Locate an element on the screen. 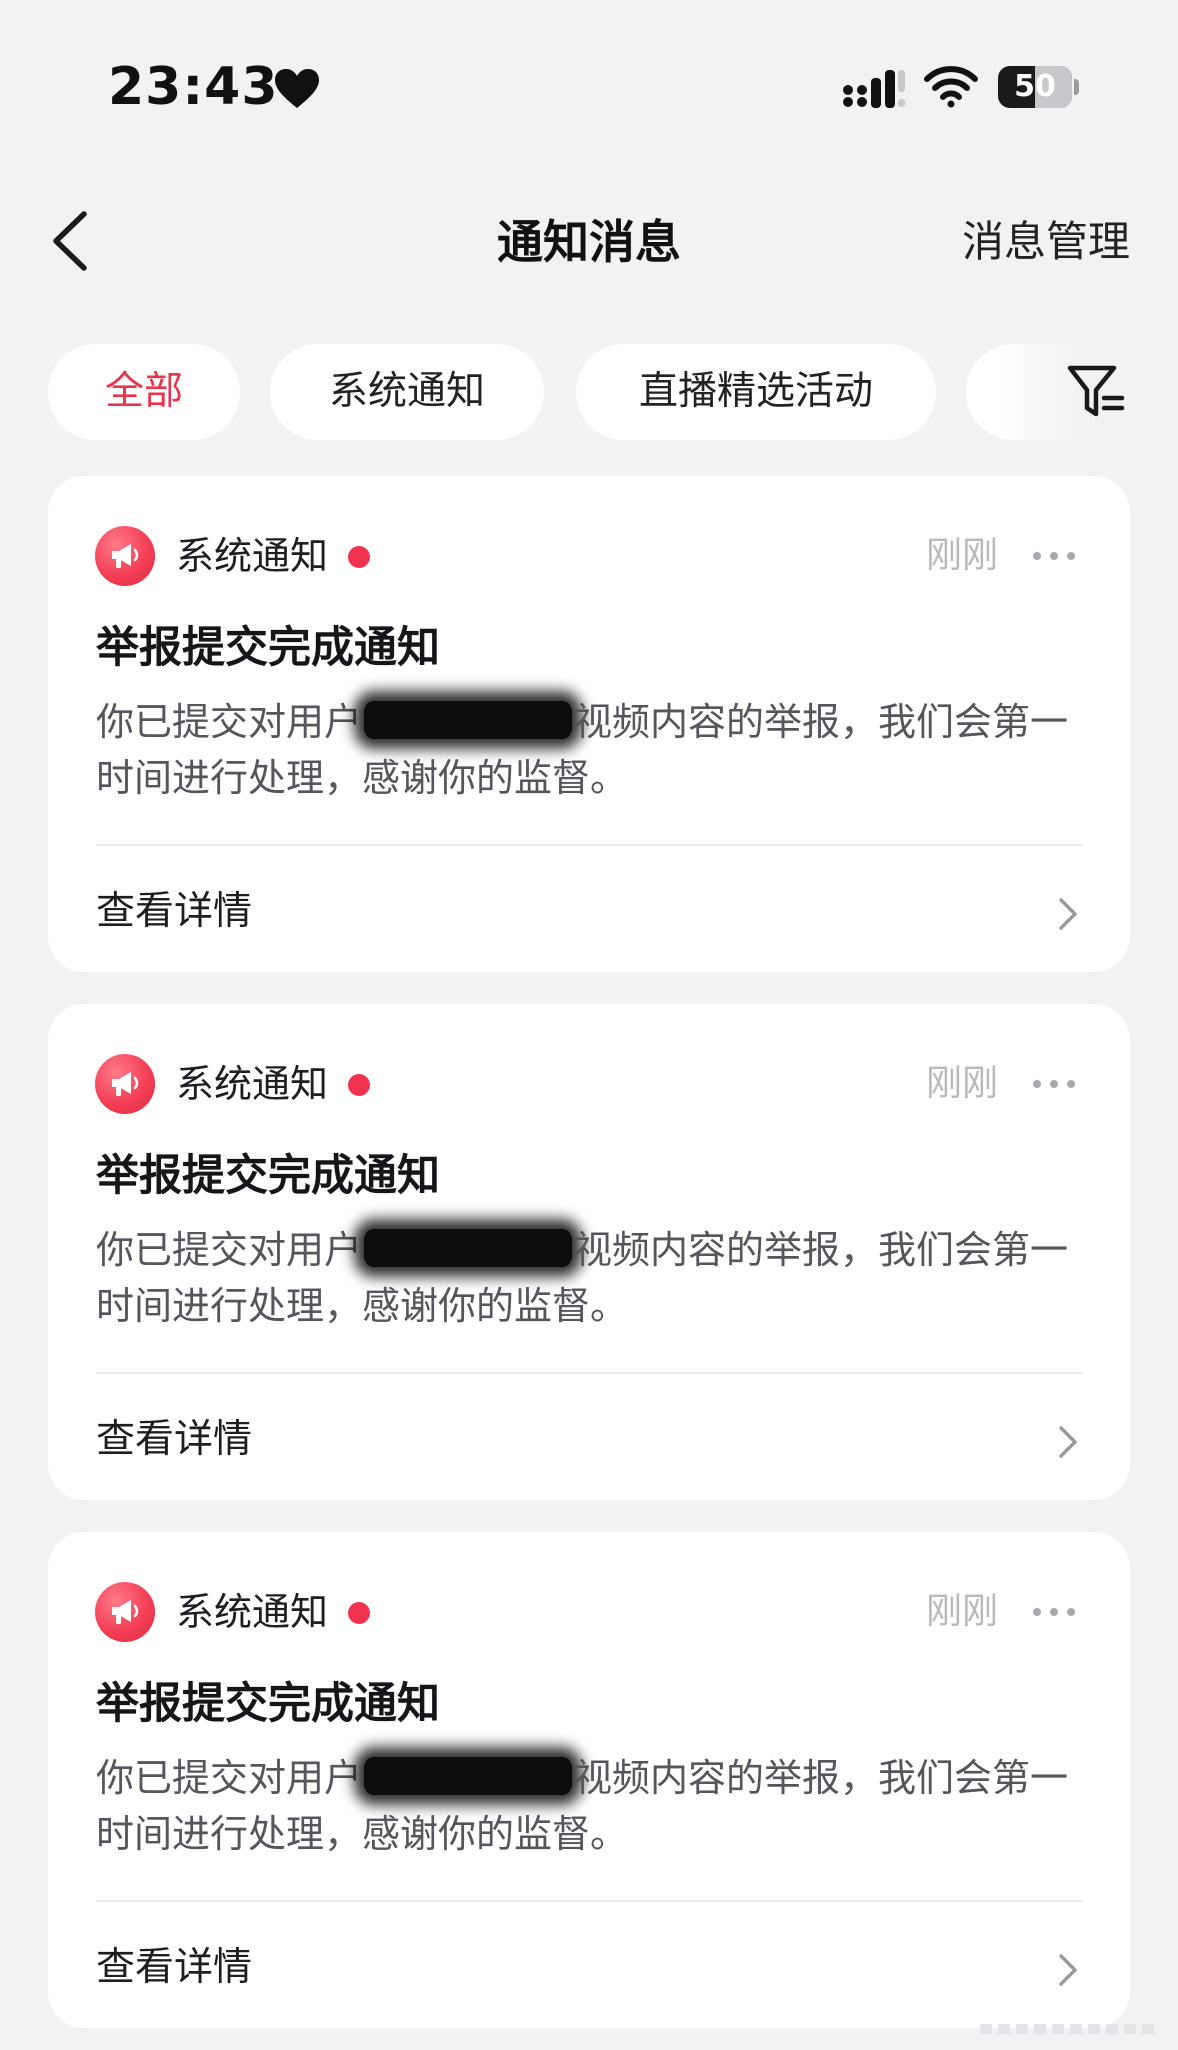 The width and height of the screenshot is (1178, 2050). heart-icon is located at coordinates (297, 88).